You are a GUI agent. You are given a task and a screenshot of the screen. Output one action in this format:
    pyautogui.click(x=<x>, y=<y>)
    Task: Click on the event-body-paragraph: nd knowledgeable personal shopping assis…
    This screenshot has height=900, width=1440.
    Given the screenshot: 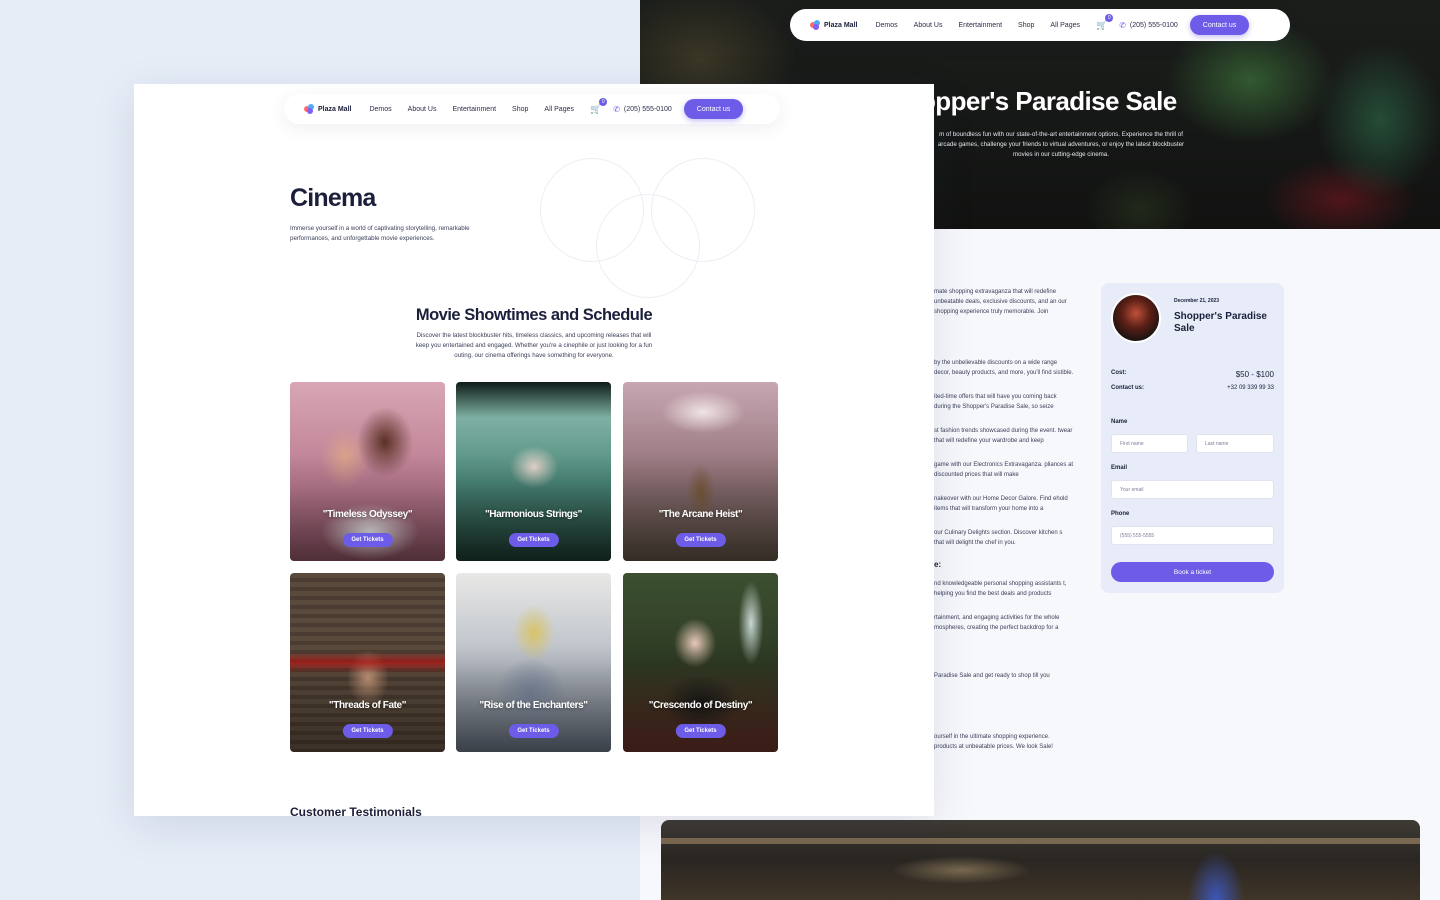 What is the action you would take?
    pyautogui.click(x=1000, y=589)
    